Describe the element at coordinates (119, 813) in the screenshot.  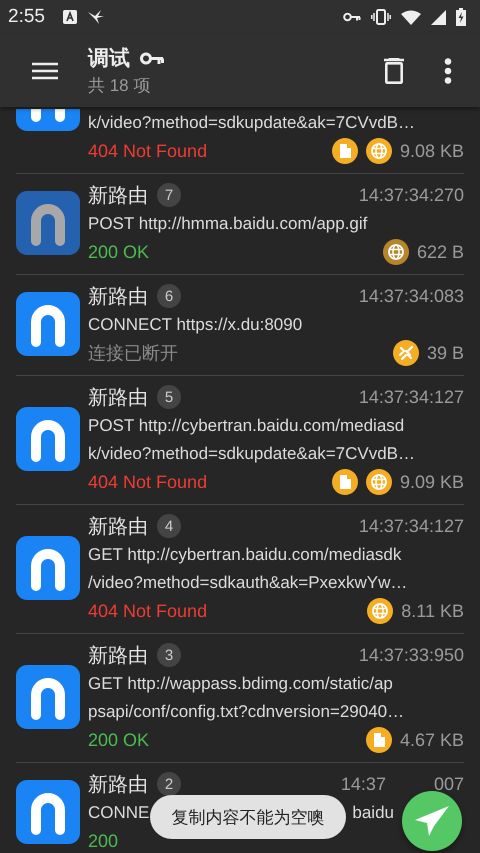
I see `request-url: CONNE` at that location.